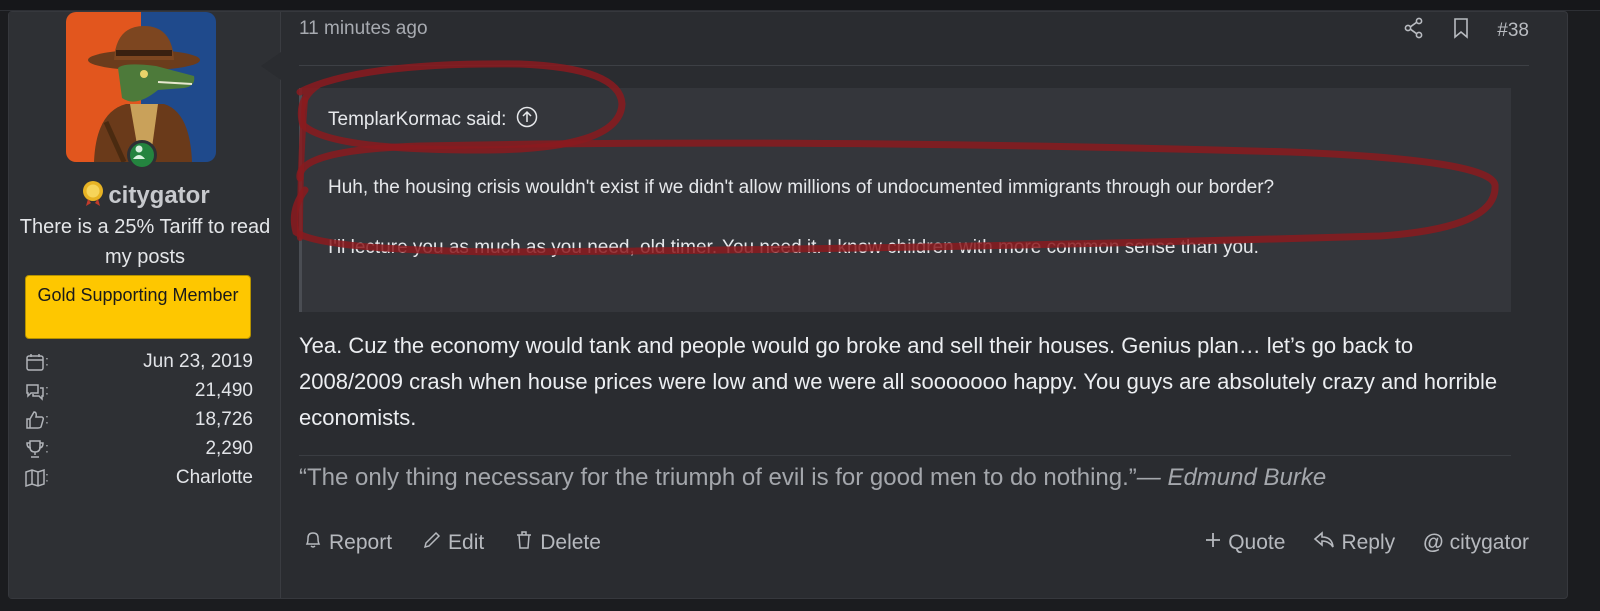  I want to click on stat-joined-value: Jun 23, 2019, so click(198, 361).